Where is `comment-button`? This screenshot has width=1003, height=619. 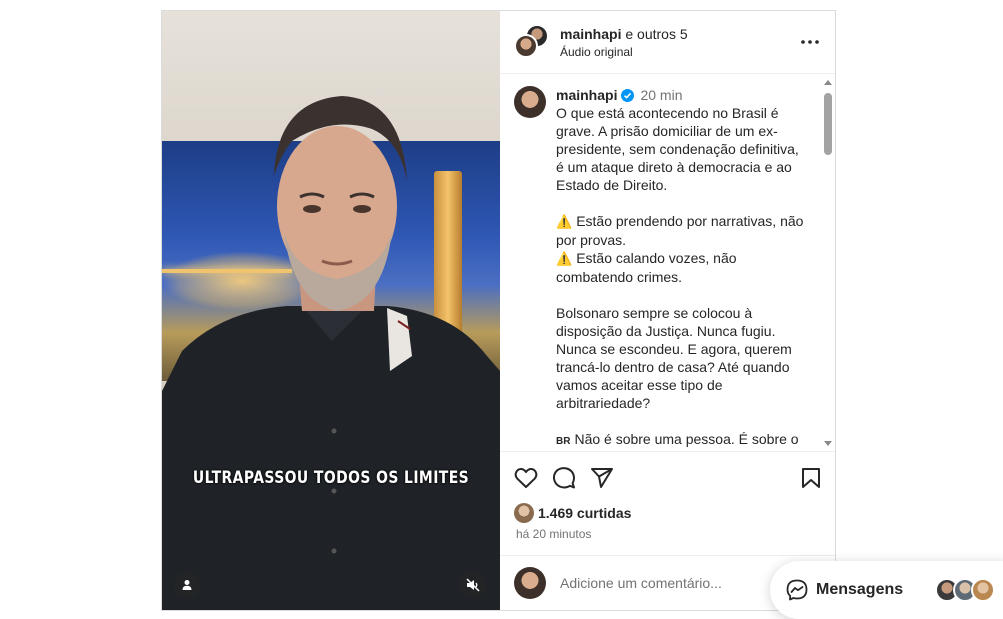 comment-button is located at coordinates (564, 478).